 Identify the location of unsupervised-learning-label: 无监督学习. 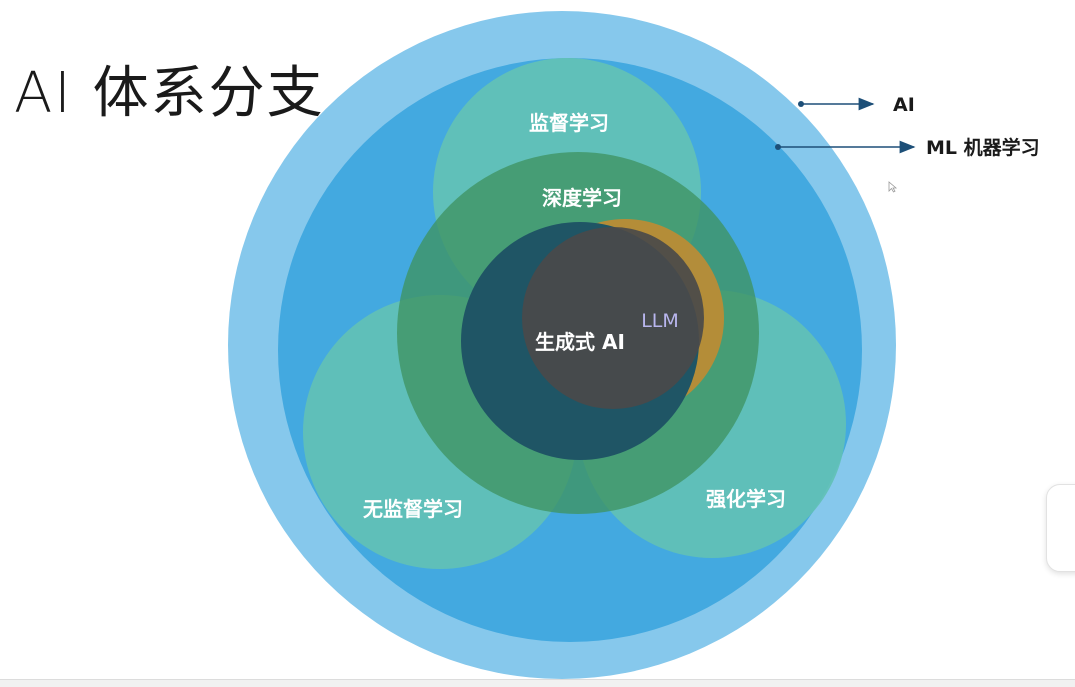
(413, 509).